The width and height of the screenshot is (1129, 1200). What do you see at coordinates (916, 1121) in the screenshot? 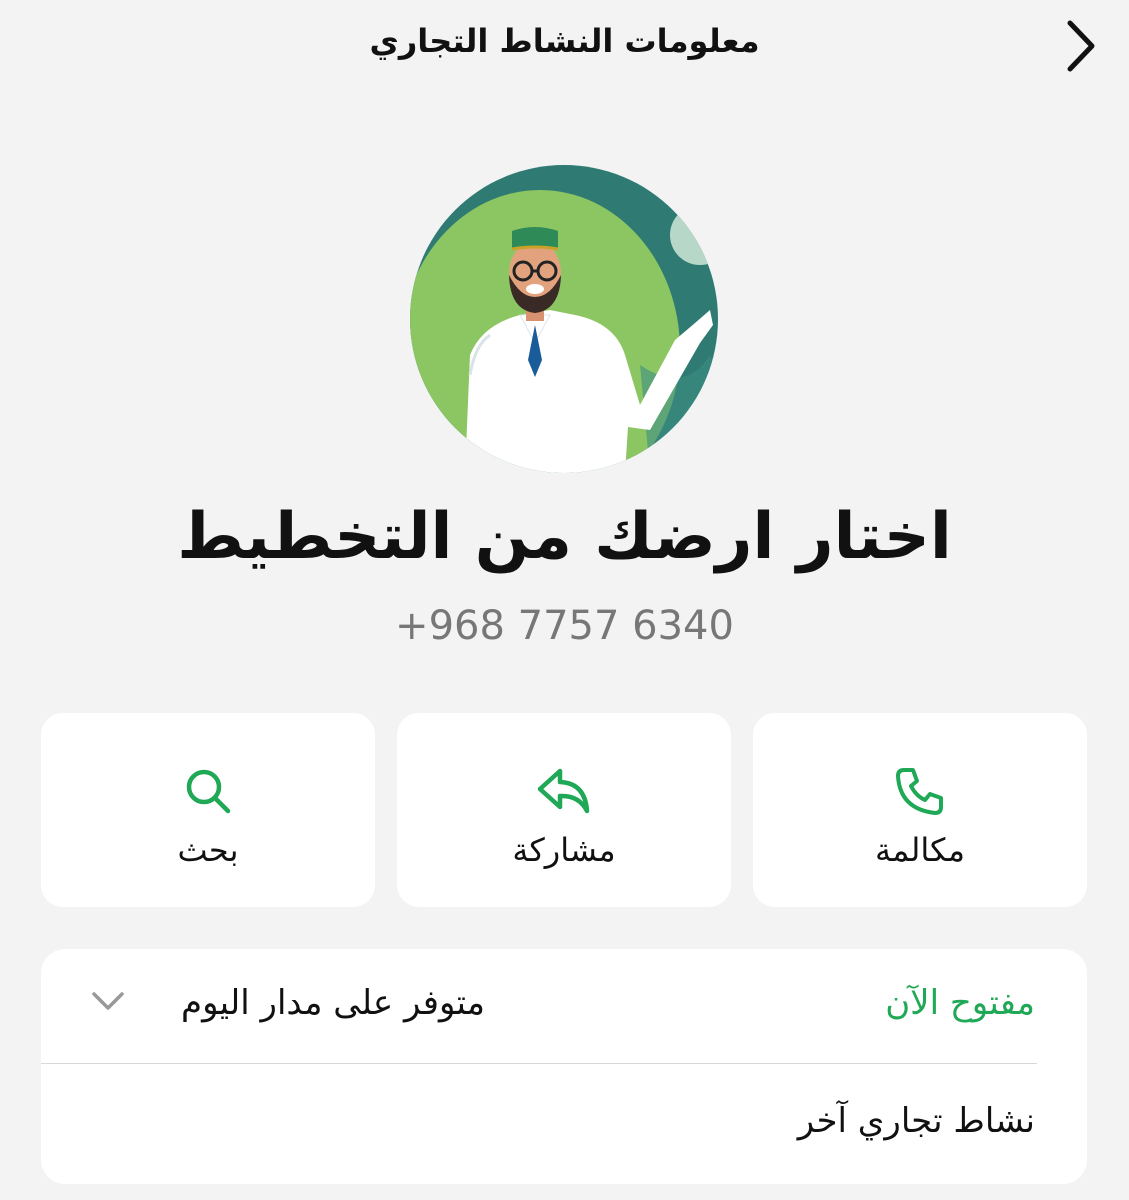
I see `other-business-label: نشاط تجاري آخر` at bounding box center [916, 1121].